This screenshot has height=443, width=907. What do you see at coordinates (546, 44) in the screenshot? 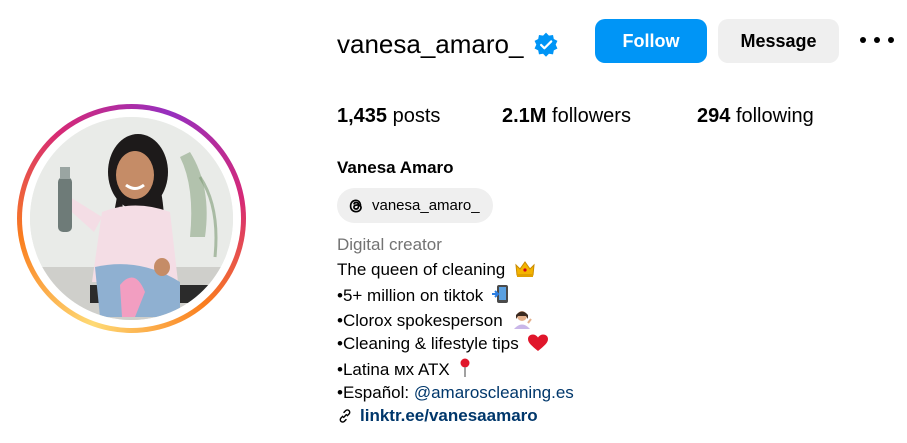
I see `verified-badge-icon` at bounding box center [546, 44].